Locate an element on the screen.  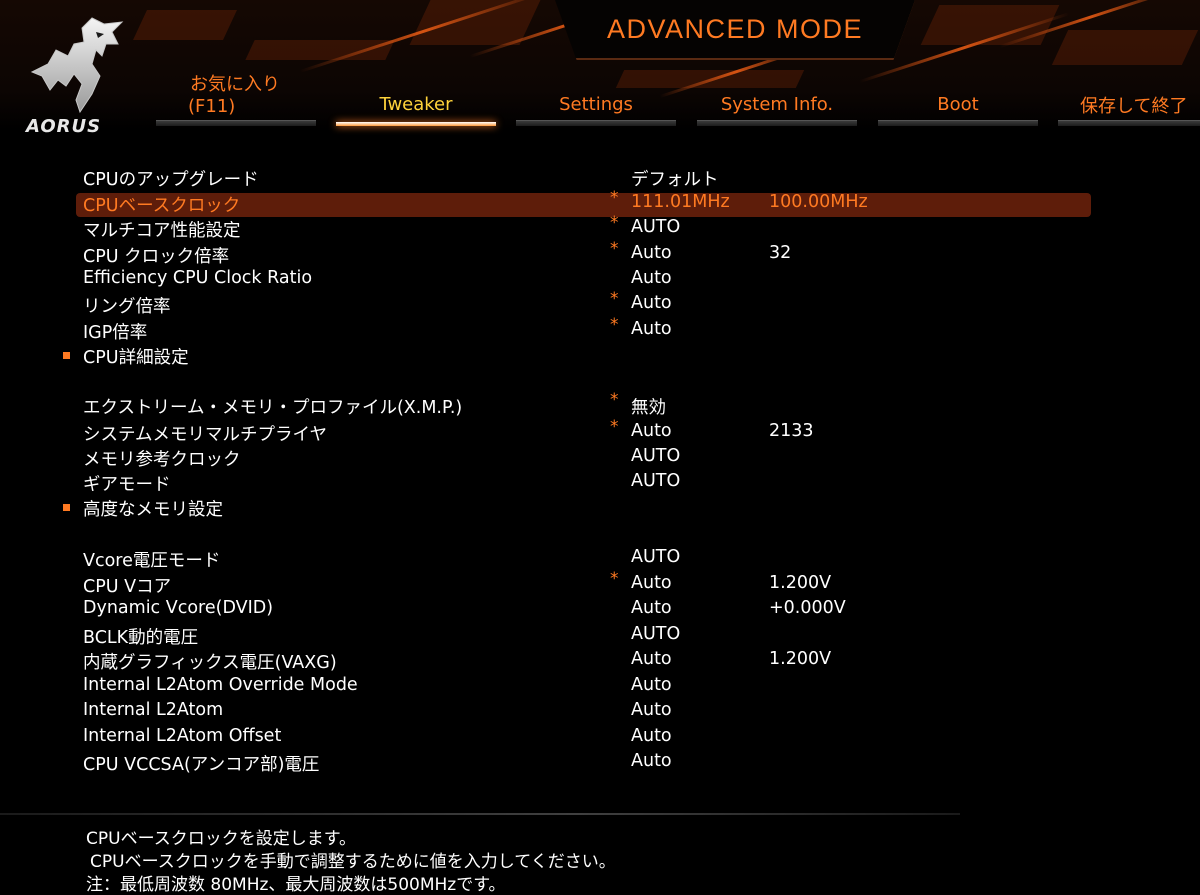
setting-name: CPU クロック倍率 is located at coordinates (156, 257).